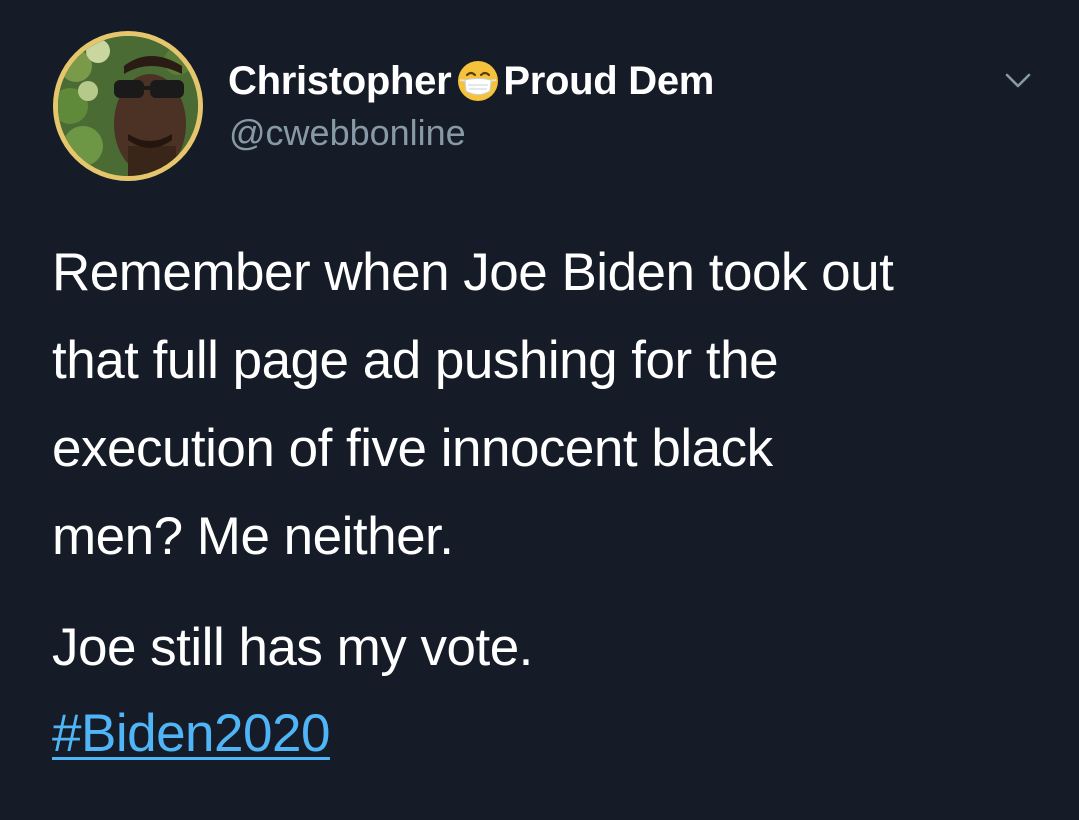 Image resolution: width=1079 pixels, height=820 pixels. Describe the element at coordinates (473, 272) in the screenshot. I see `tweet-text-line: Remember when Joe Biden took out` at that location.